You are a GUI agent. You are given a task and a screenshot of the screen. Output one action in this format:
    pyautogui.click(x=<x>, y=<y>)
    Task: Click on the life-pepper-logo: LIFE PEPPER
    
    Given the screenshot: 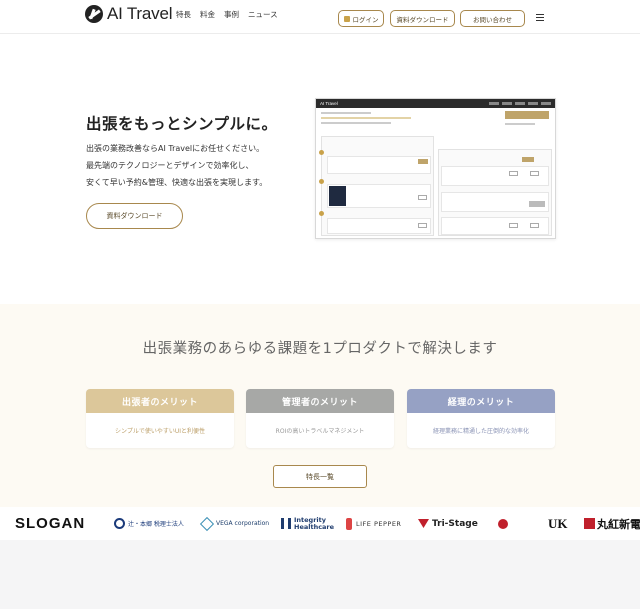 What is the action you would take?
    pyautogui.click(x=373, y=523)
    